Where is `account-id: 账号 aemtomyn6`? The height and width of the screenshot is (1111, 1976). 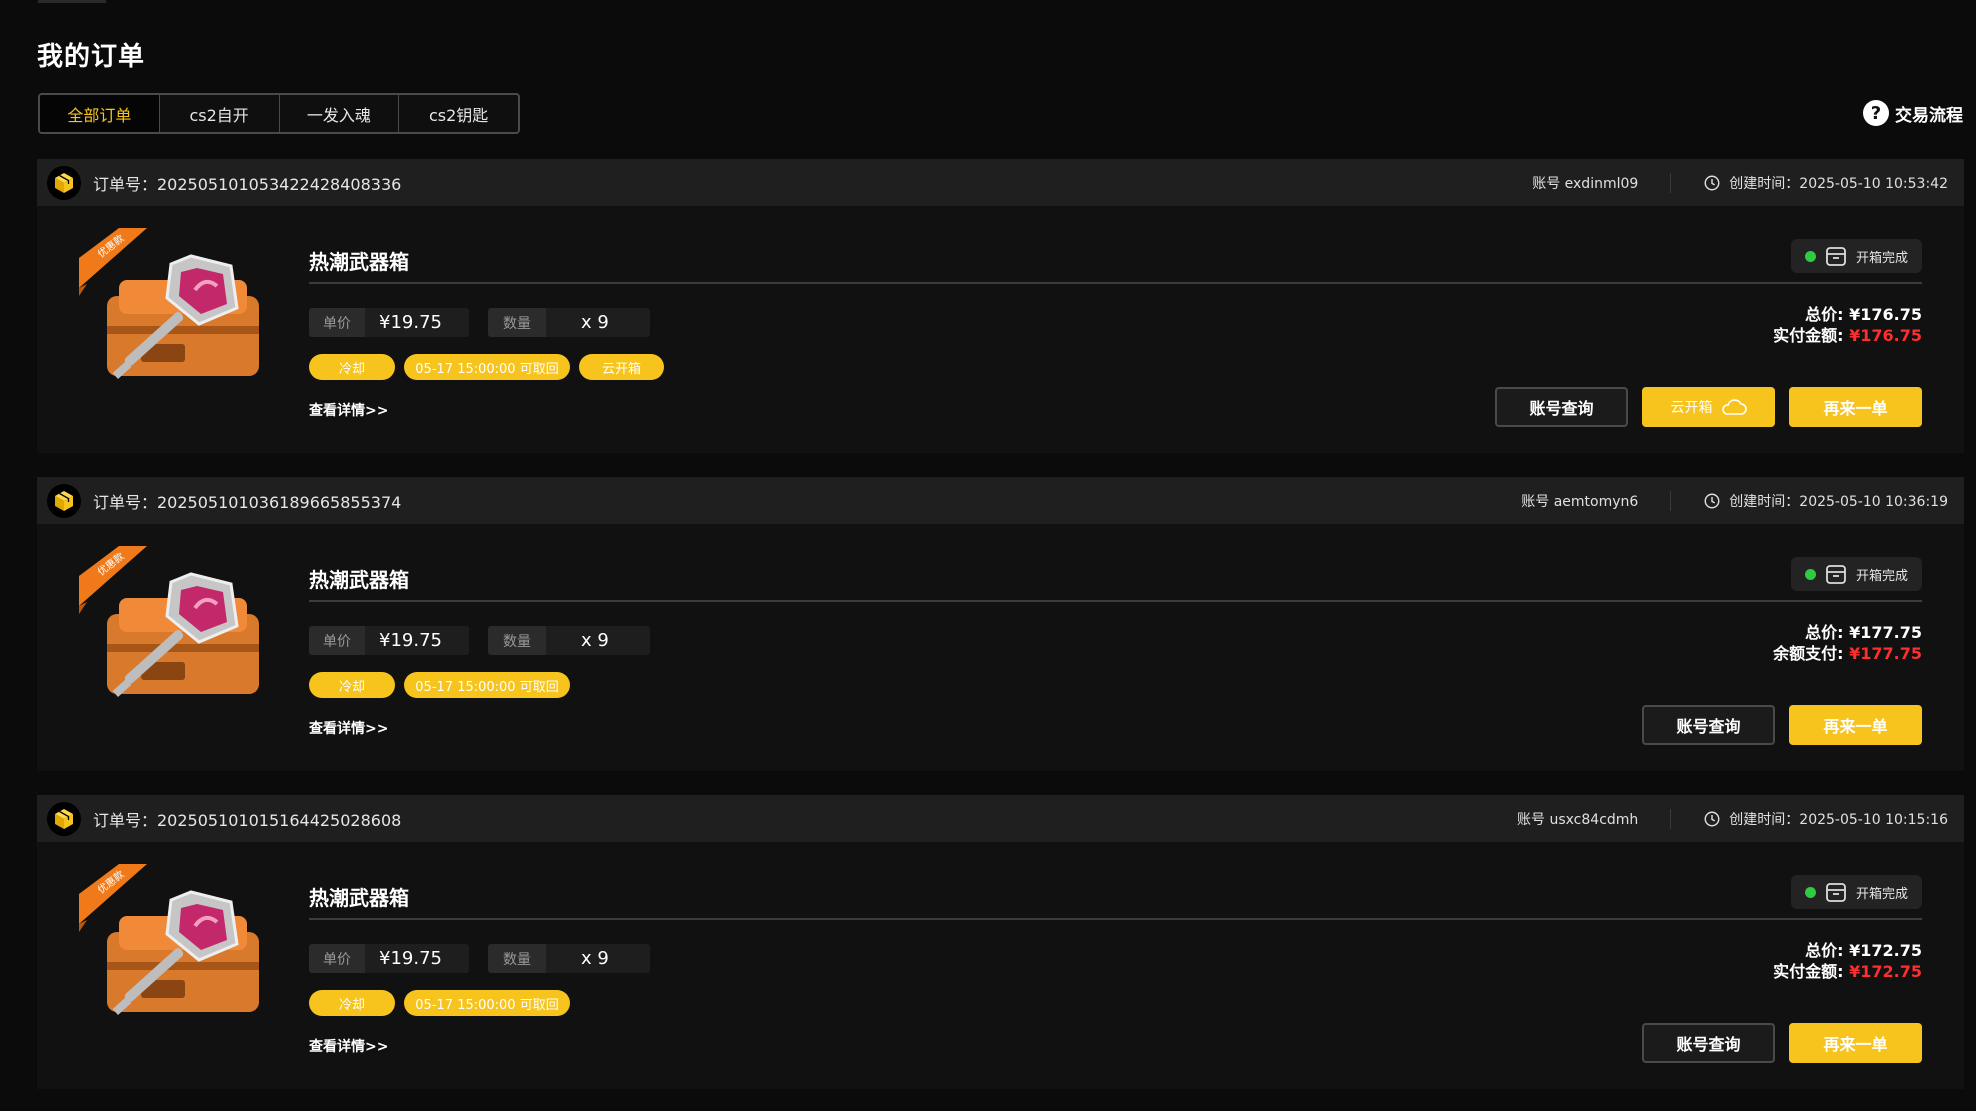
account-id: 账号 aemtomyn6 is located at coordinates (1596, 500).